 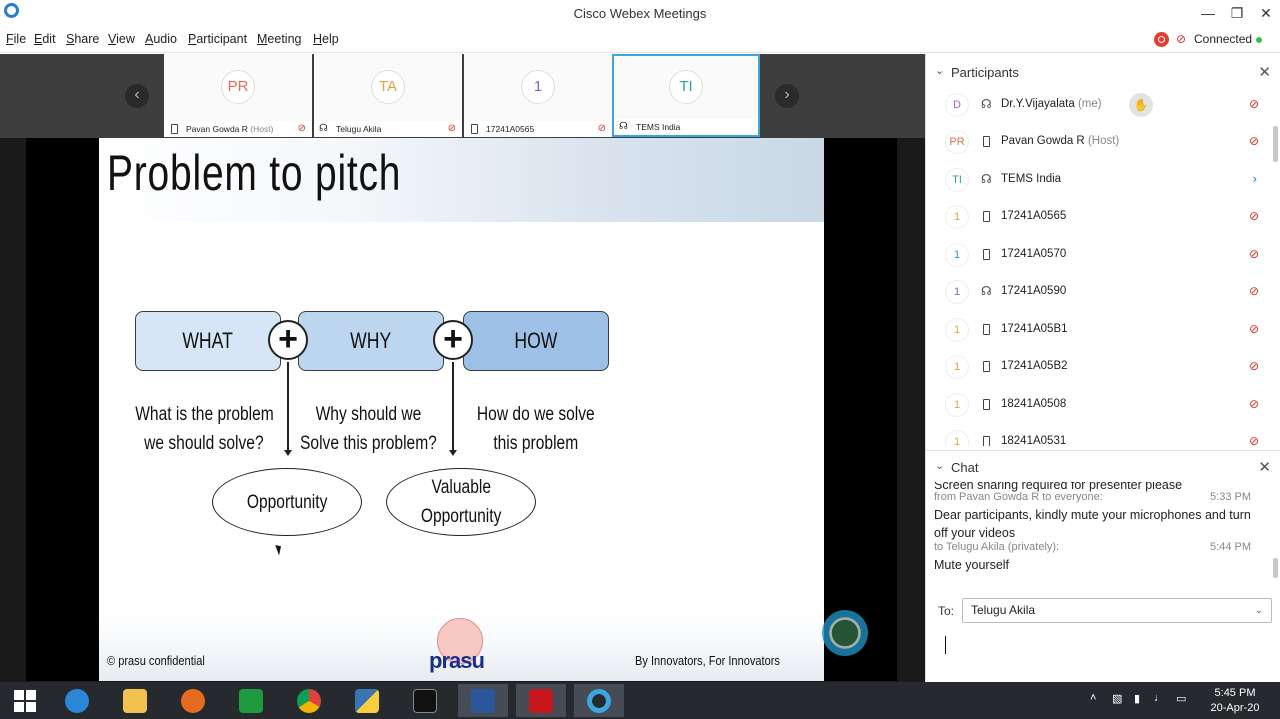 What do you see at coordinates (208, 341) in the screenshot?
I see `what-box: WHAT` at bounding box center [208, 341].